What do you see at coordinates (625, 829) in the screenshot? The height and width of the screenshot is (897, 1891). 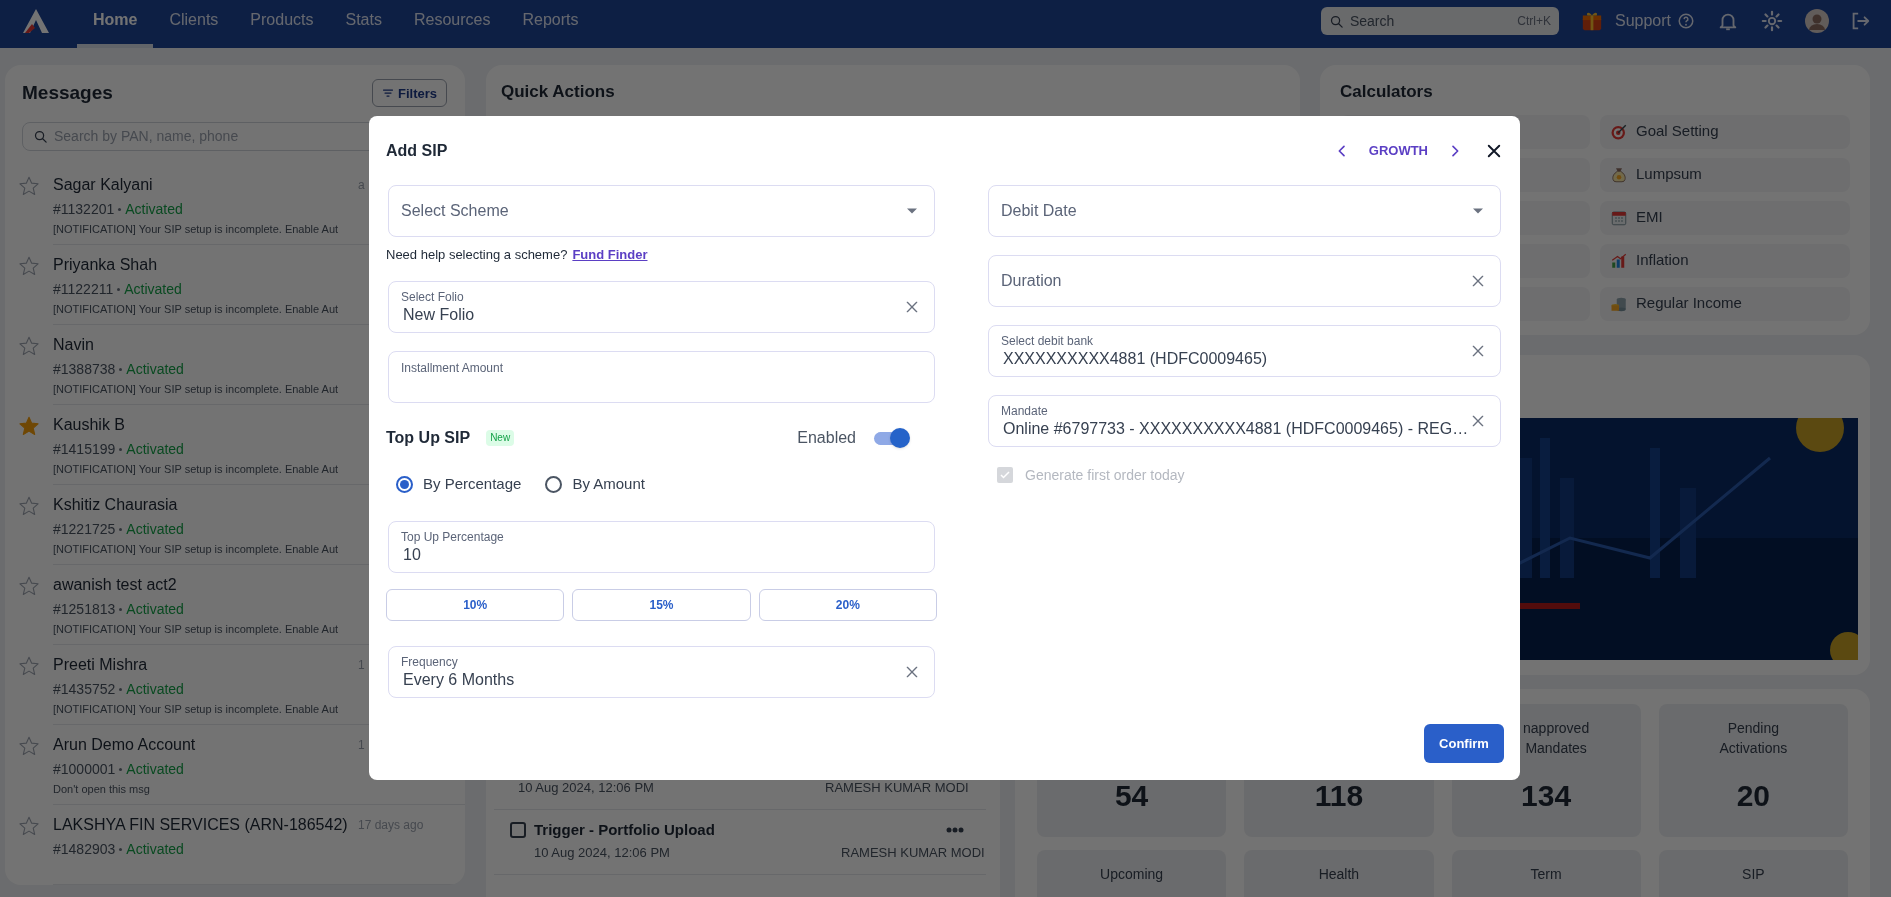 I see `task-title: Trigger - Portfolio Upload` at bounding box center [625, 829].